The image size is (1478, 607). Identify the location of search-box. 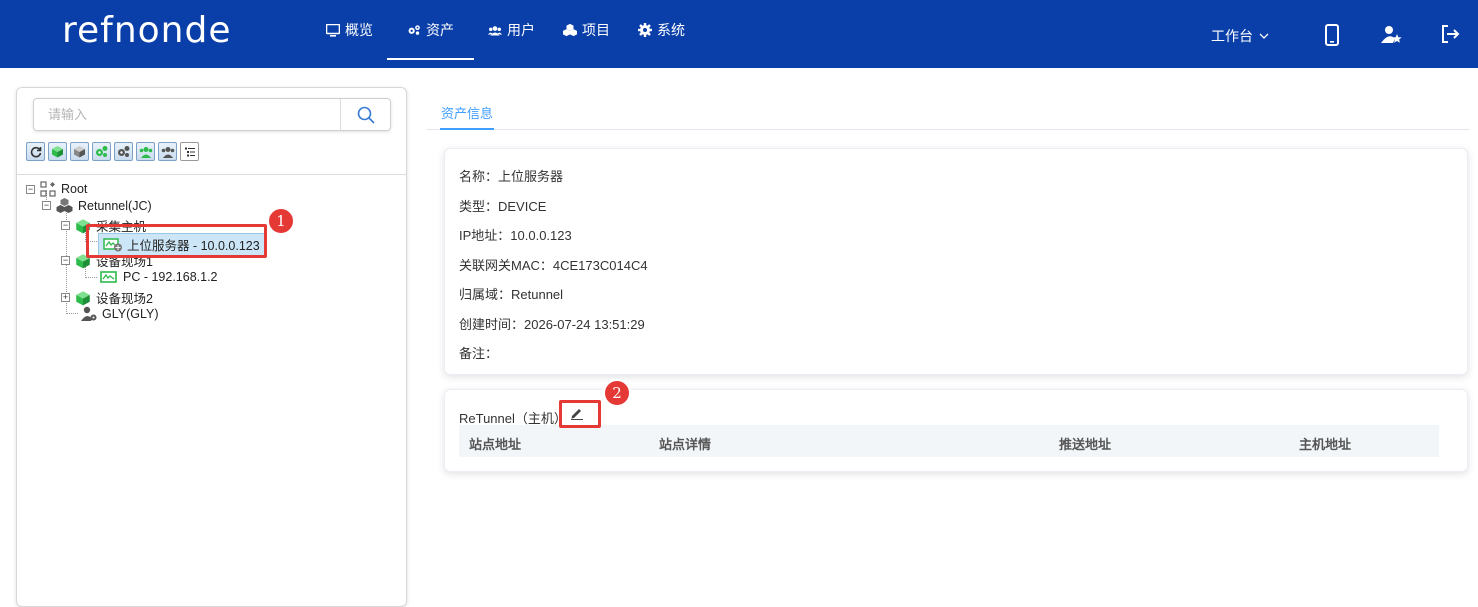
(212, 114).